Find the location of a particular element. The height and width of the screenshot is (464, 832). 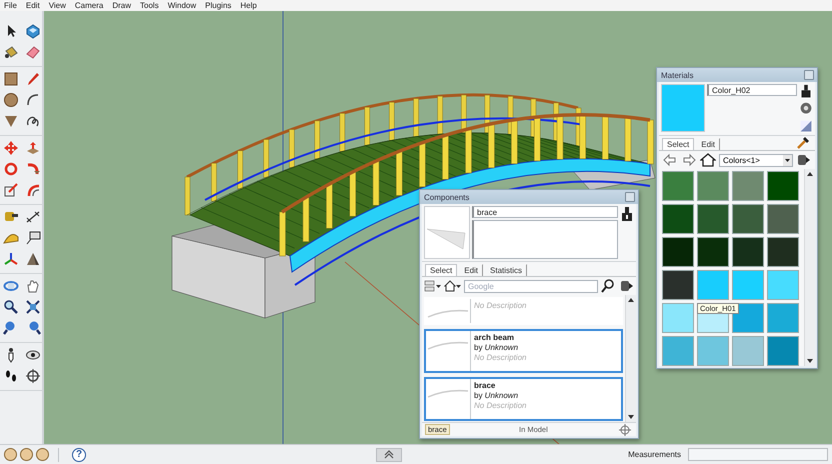

menu-item: Window is located at coordinates (182, 5).